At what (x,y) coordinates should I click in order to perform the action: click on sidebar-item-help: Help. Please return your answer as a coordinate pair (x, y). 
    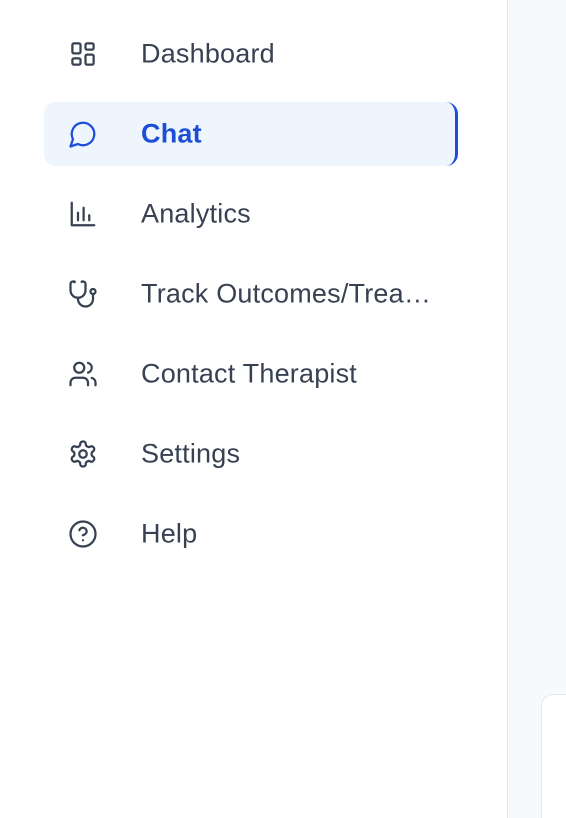
    Looking at the image, I should click on (251, 534).